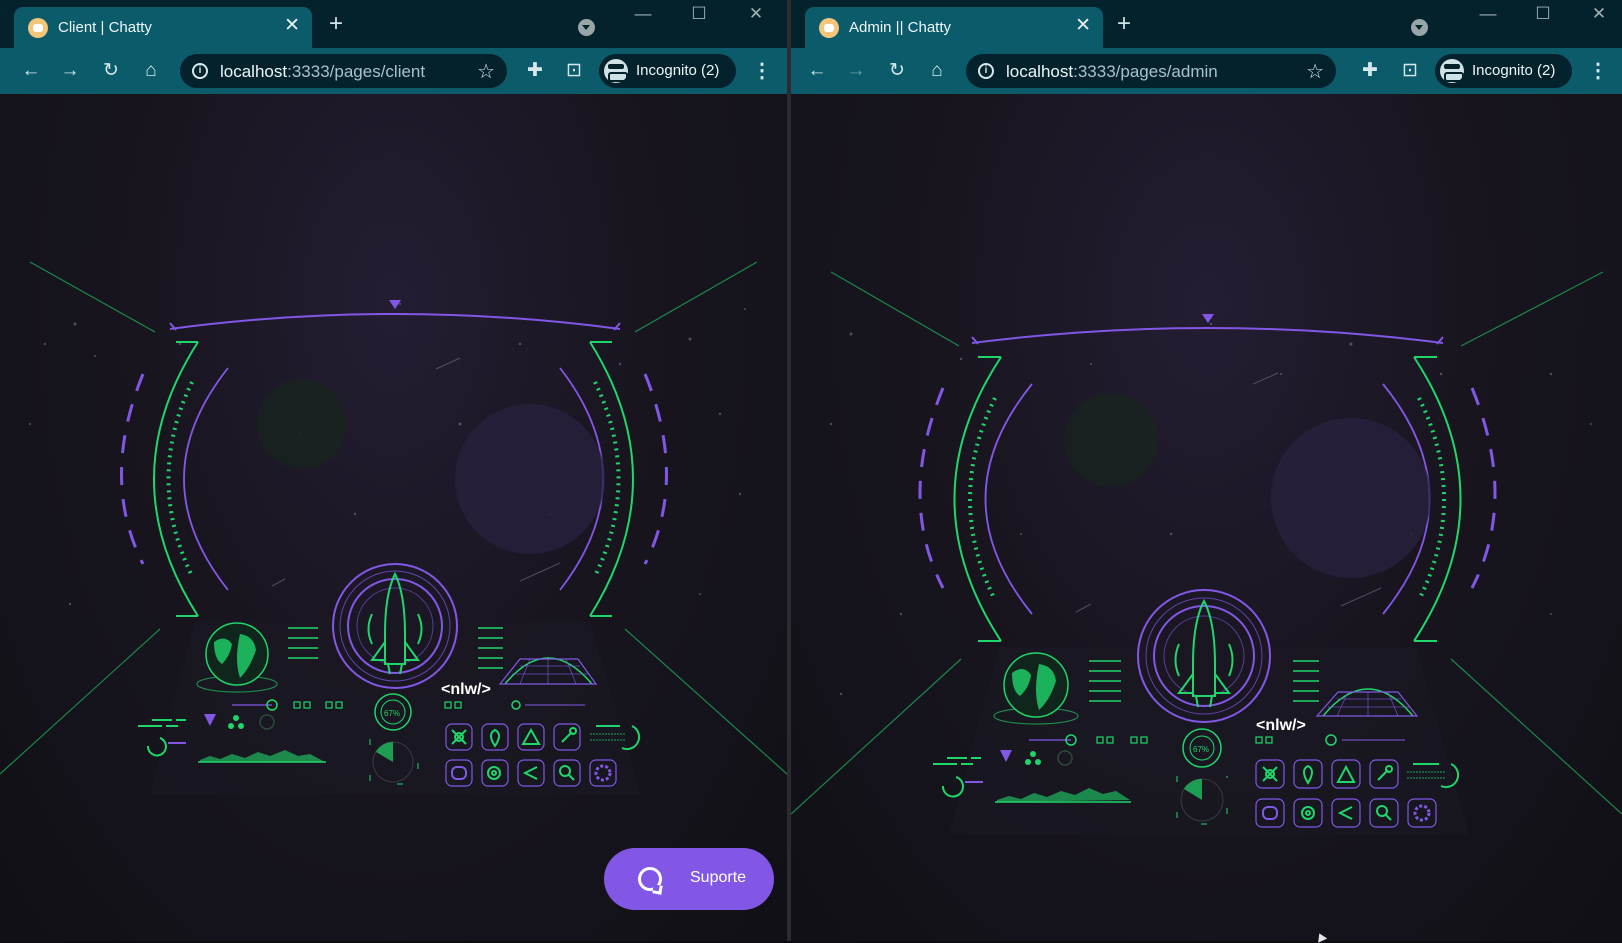  I want to click on tab-client-chatty: Client | Chatty ✕, so click(163, 27).